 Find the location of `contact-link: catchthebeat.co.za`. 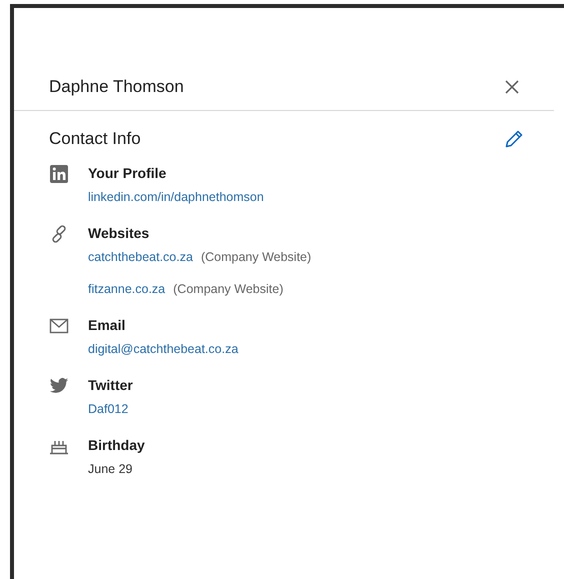

contact-link: catchthebeat.co.za is located at coordinates (140, 257).